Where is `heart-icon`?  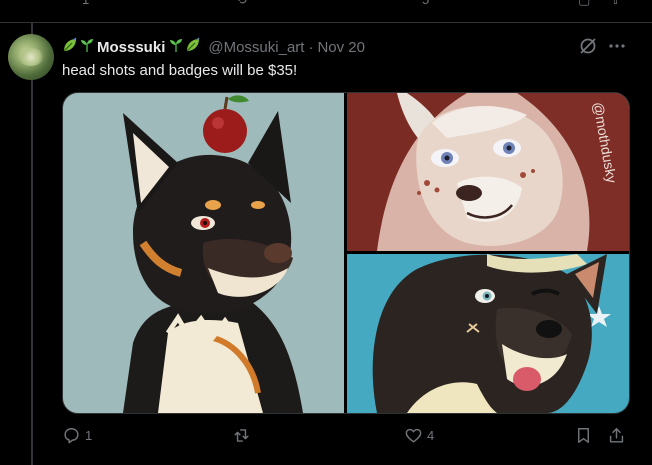 heart-icon is located at coordinates (413, 435).